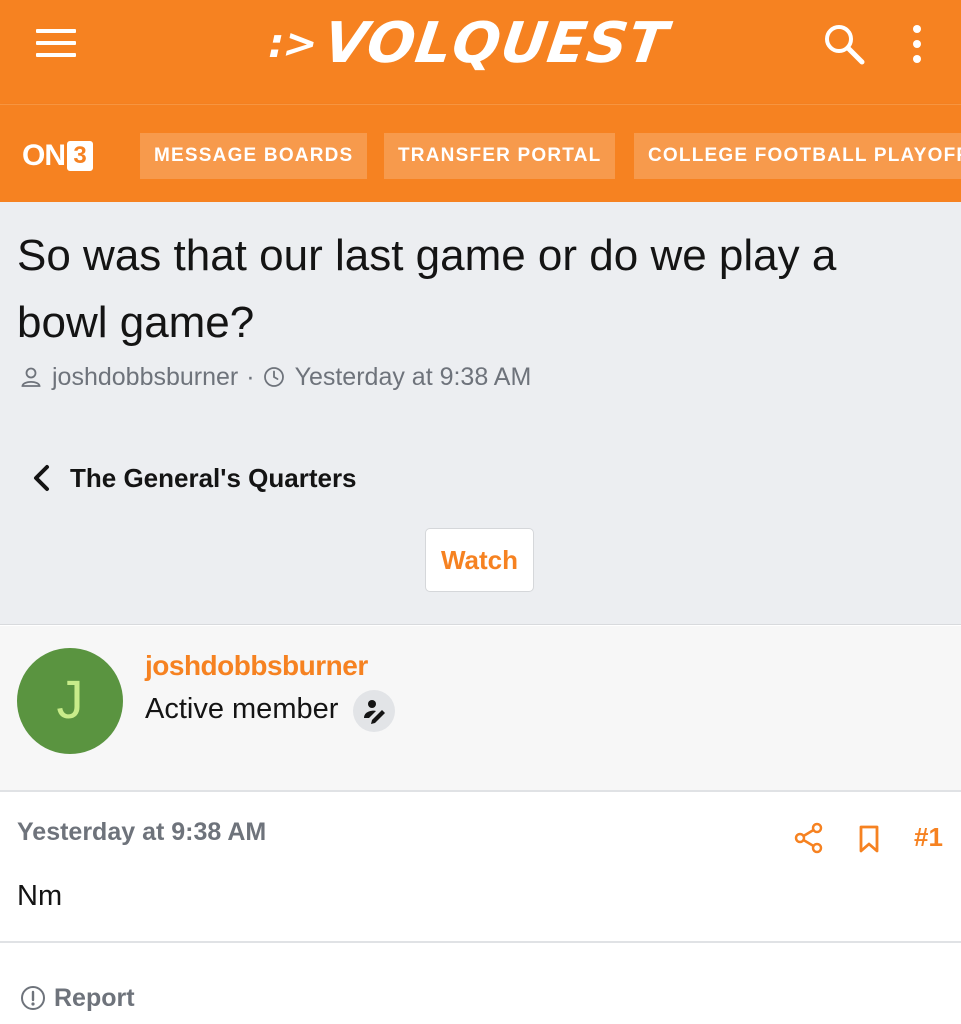  Describe the element at coordinates (145, 377) in the screenshot. I see `thread-author: joshdobbsburner` at that location.